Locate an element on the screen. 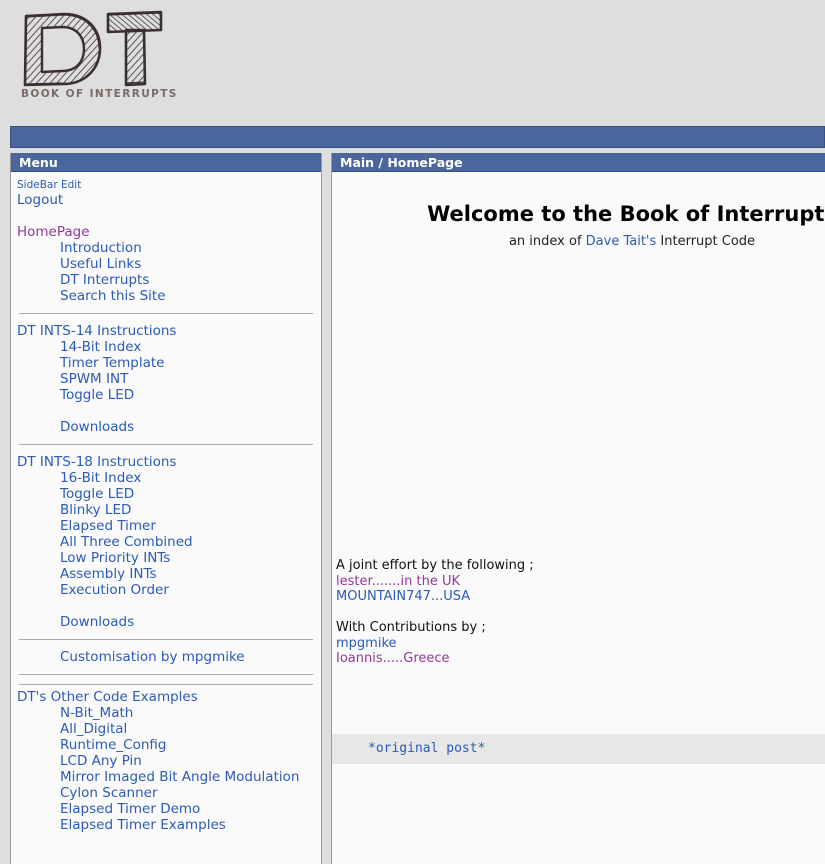 This screenshot has width=825, height=864. sidebar-item-cylon-scanner: Cylon Scanner is located at coordinates (166, 793).